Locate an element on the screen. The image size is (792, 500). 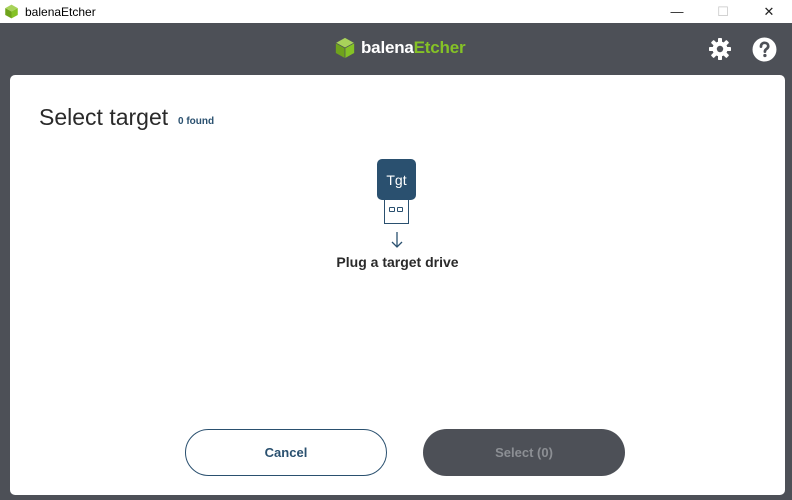
brand-name-balena: balena is located at coordinates (387, 47).